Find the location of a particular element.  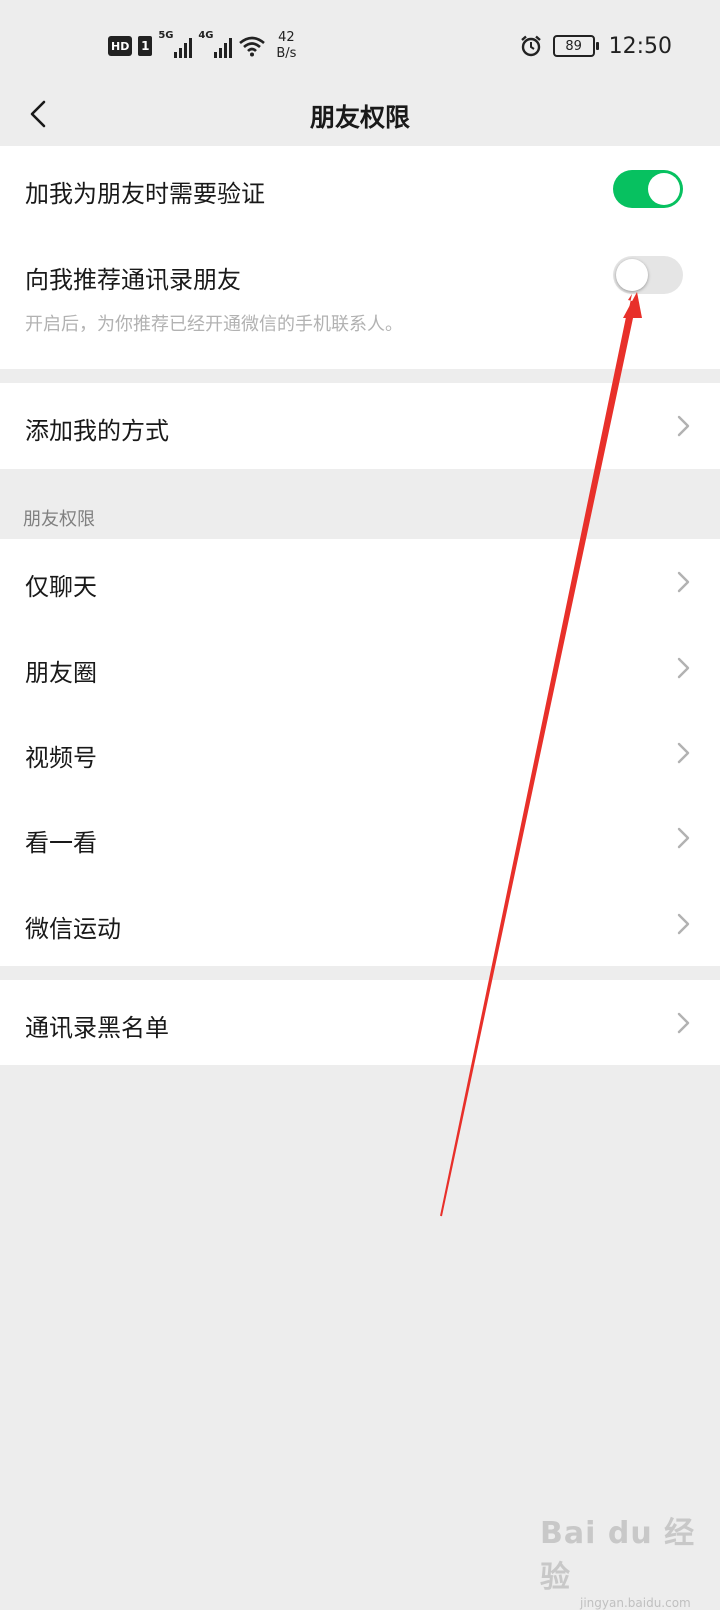

status-clock: 12:50 is located at coordinates (640, 46).